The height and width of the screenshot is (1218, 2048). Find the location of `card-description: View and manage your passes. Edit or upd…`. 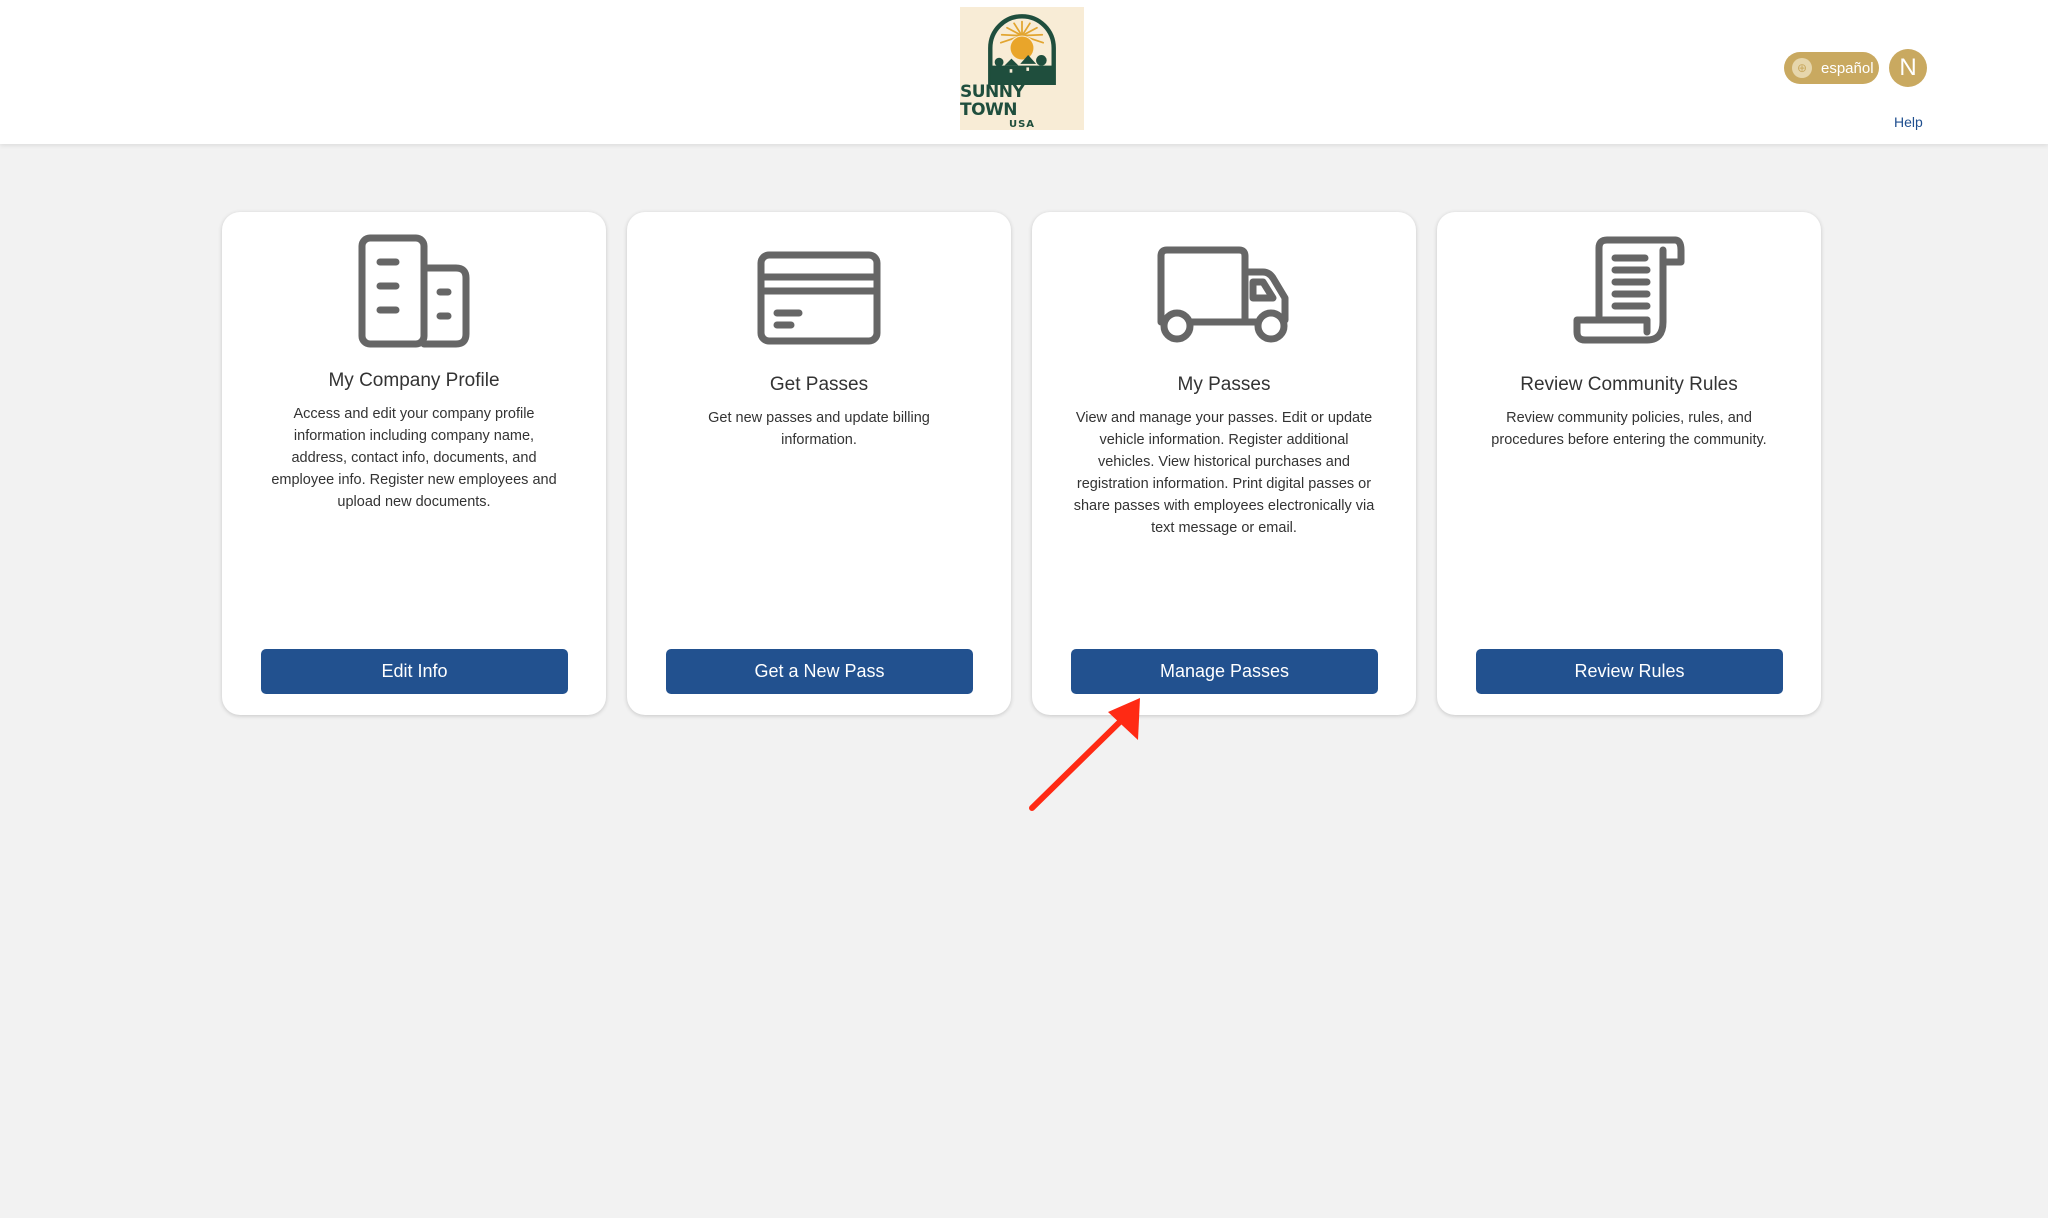

card-description: View and manage your passes. Edit or upd… is located at coordinates (1224, 473).